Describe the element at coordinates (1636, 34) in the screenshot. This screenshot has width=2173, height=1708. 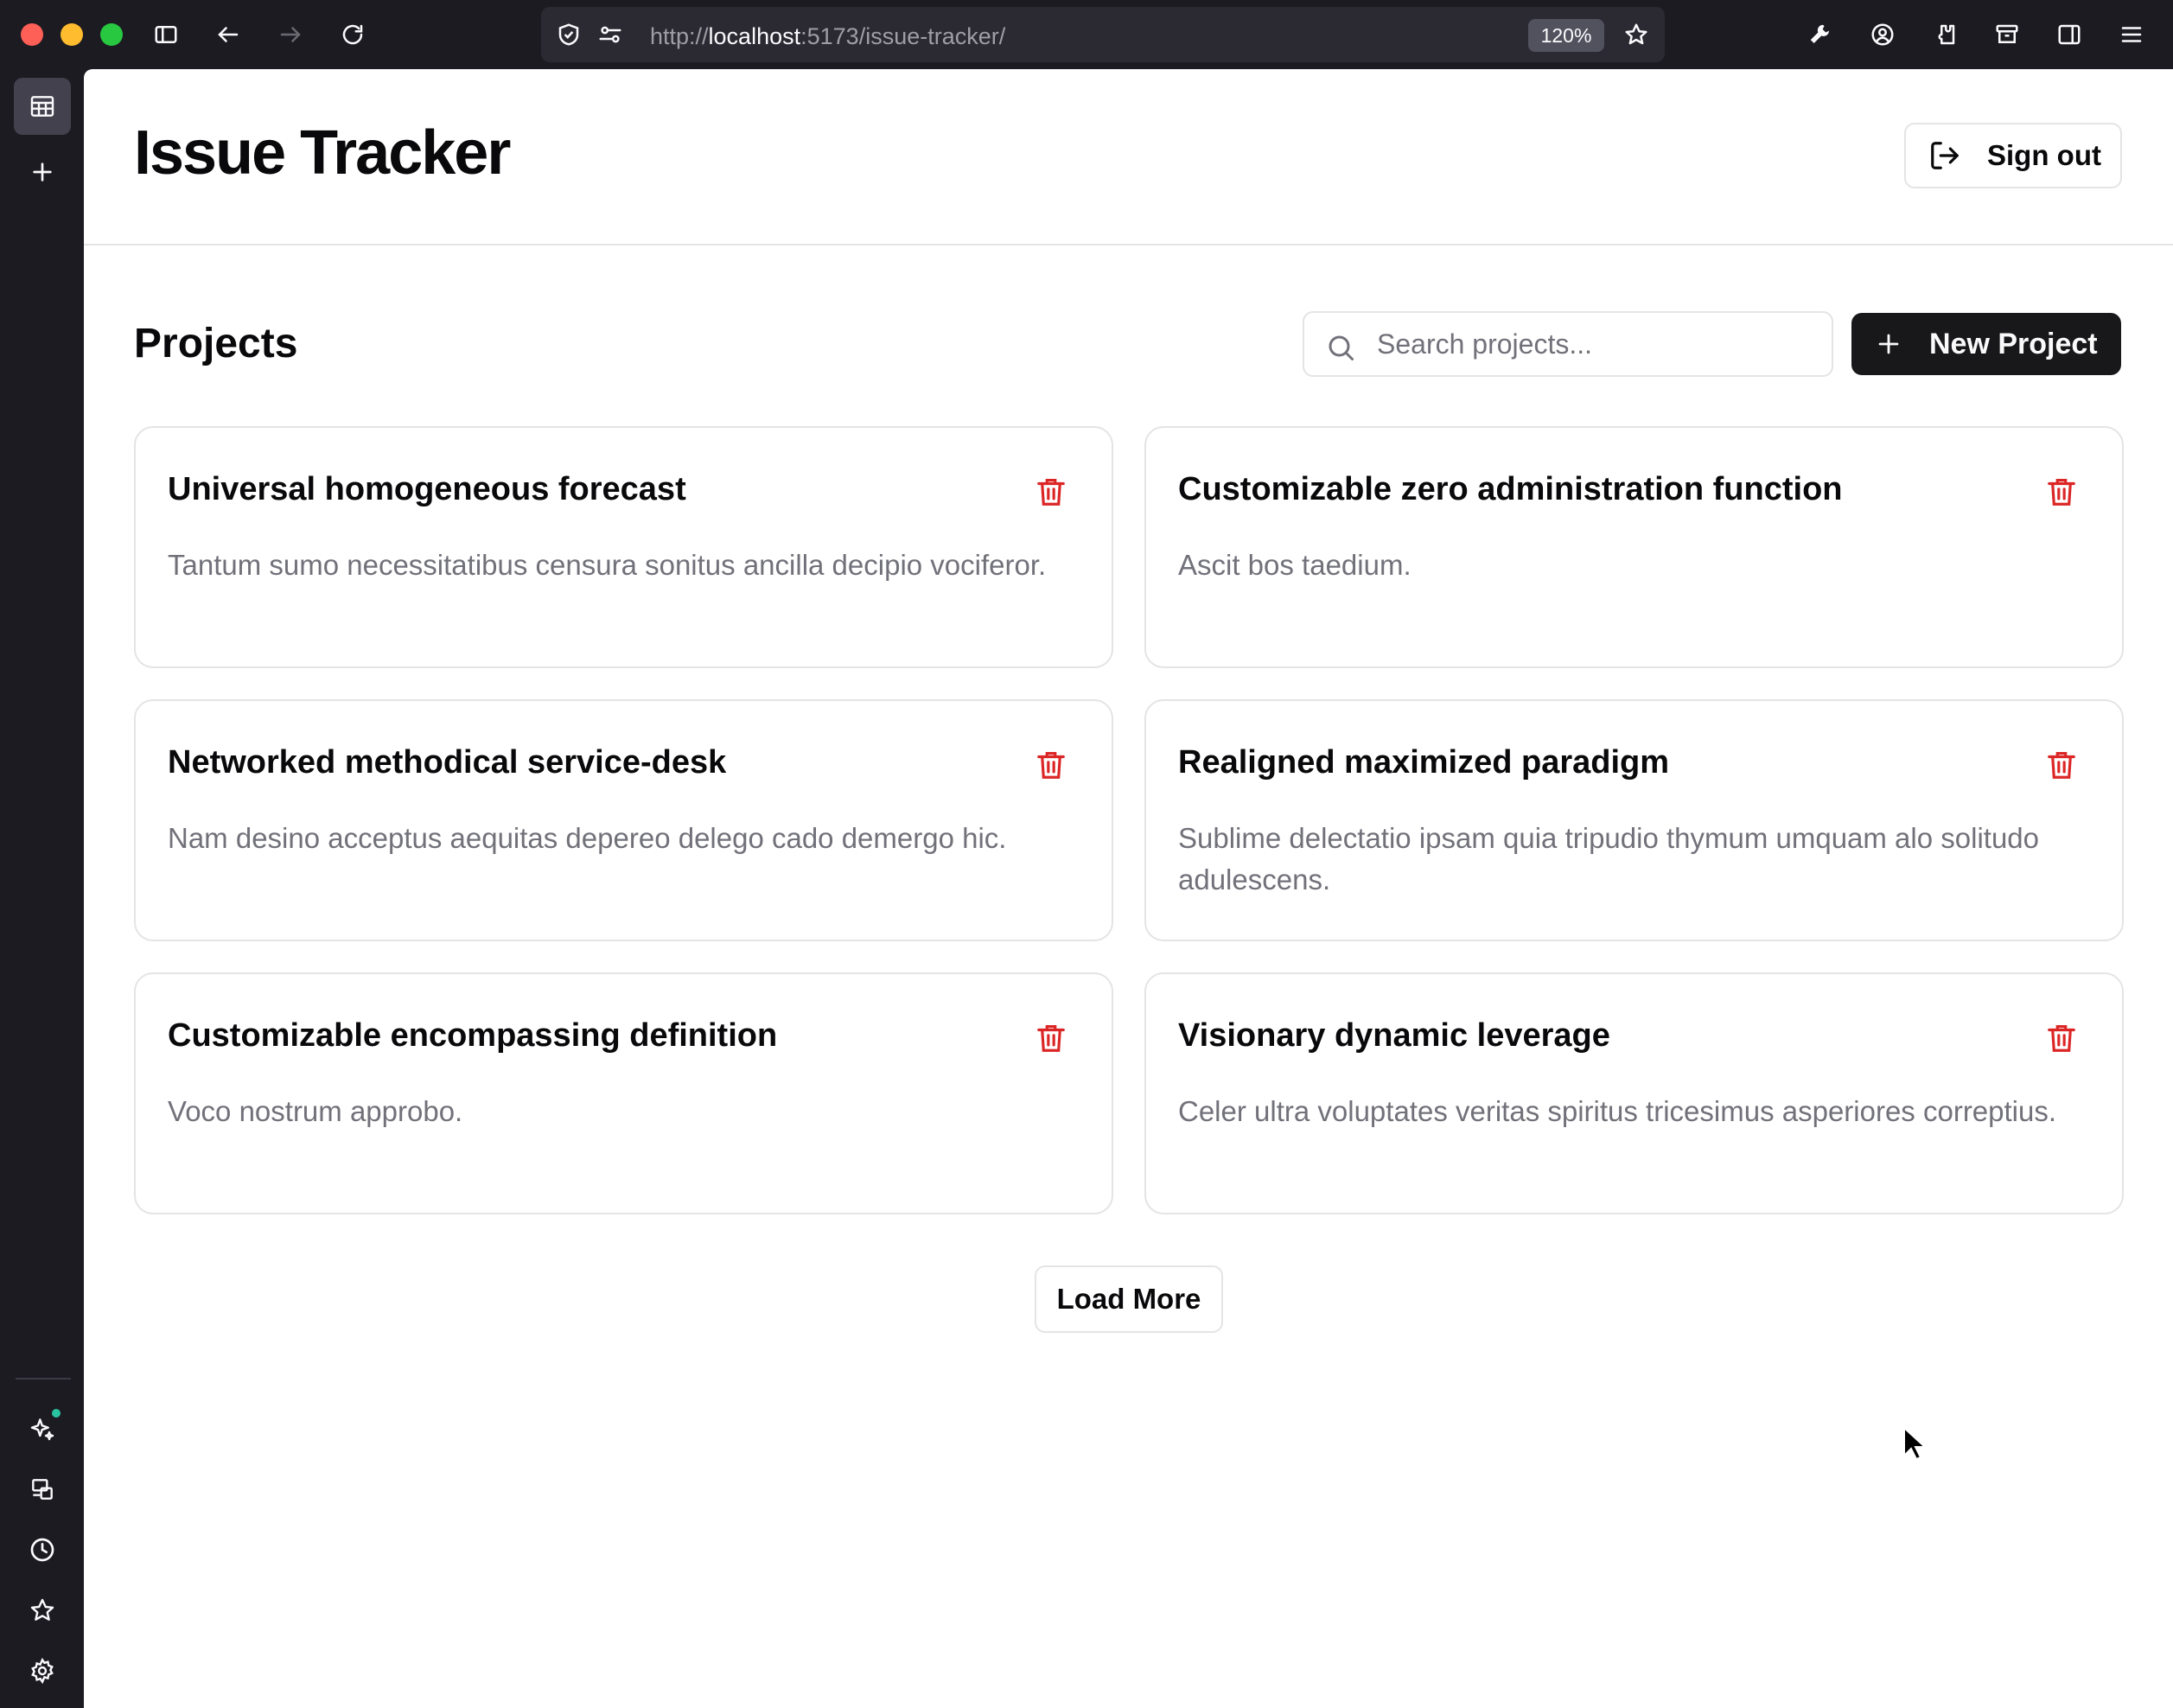
I see `bookmark-star-icon` at that location.